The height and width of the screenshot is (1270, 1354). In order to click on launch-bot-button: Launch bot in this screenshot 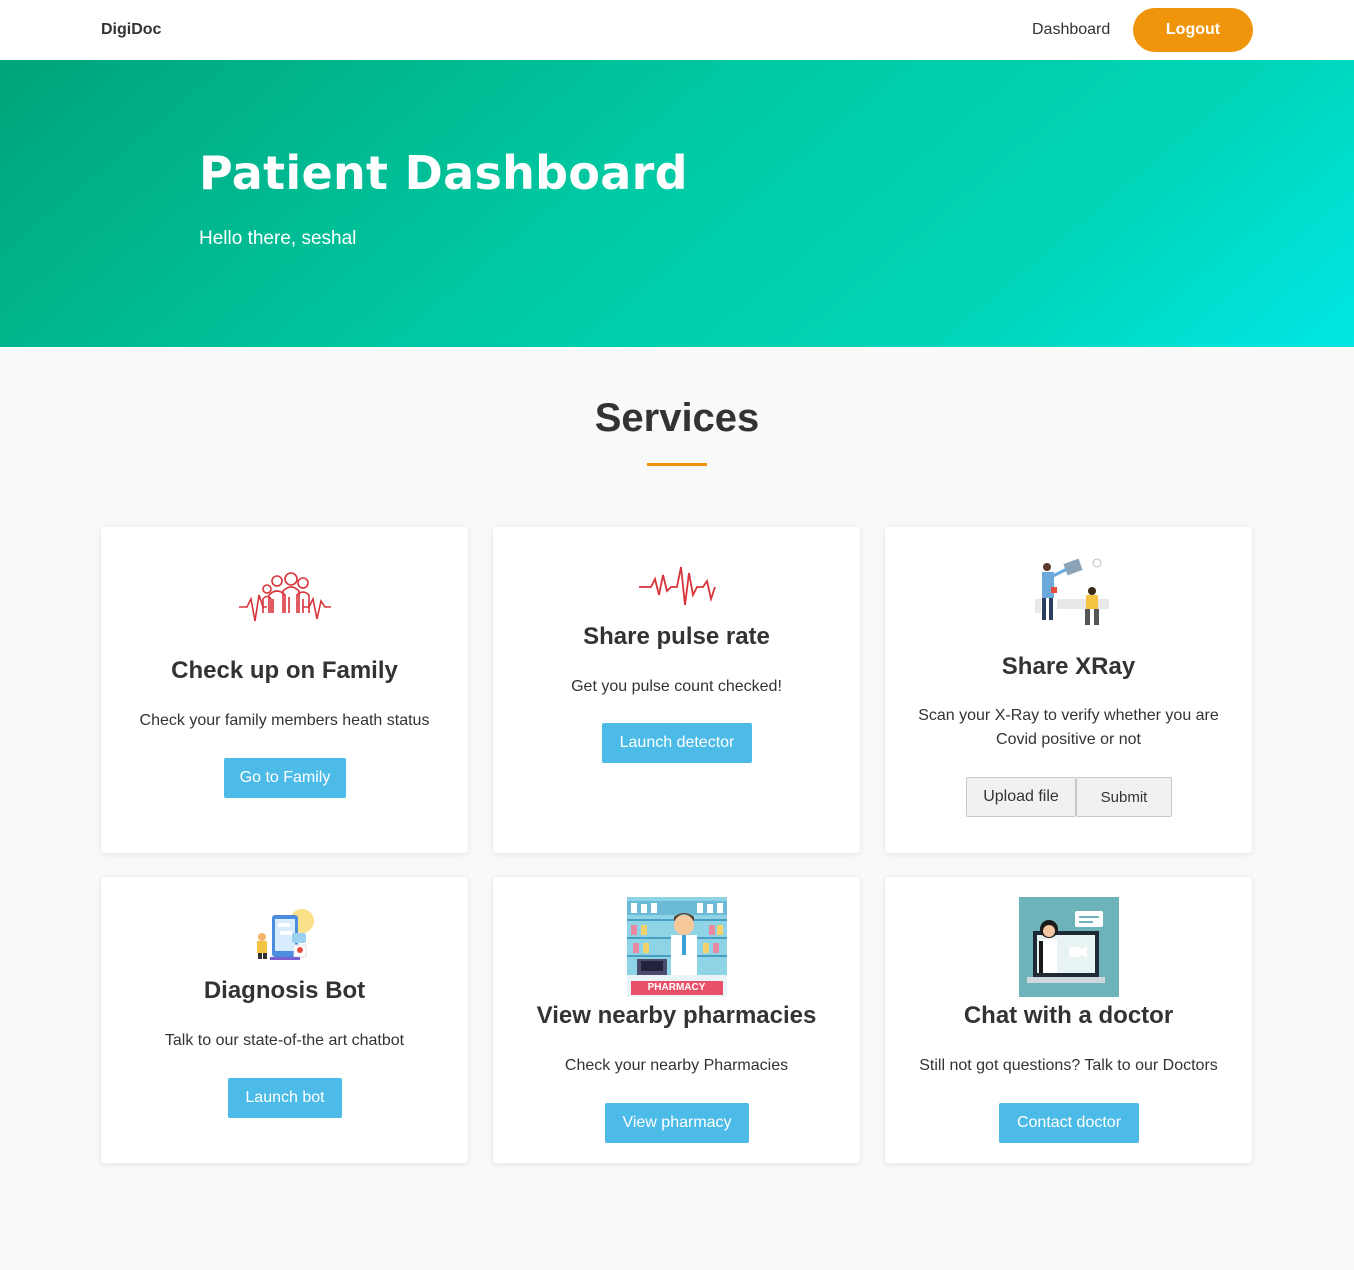, I will do `click(285, 1098)`.